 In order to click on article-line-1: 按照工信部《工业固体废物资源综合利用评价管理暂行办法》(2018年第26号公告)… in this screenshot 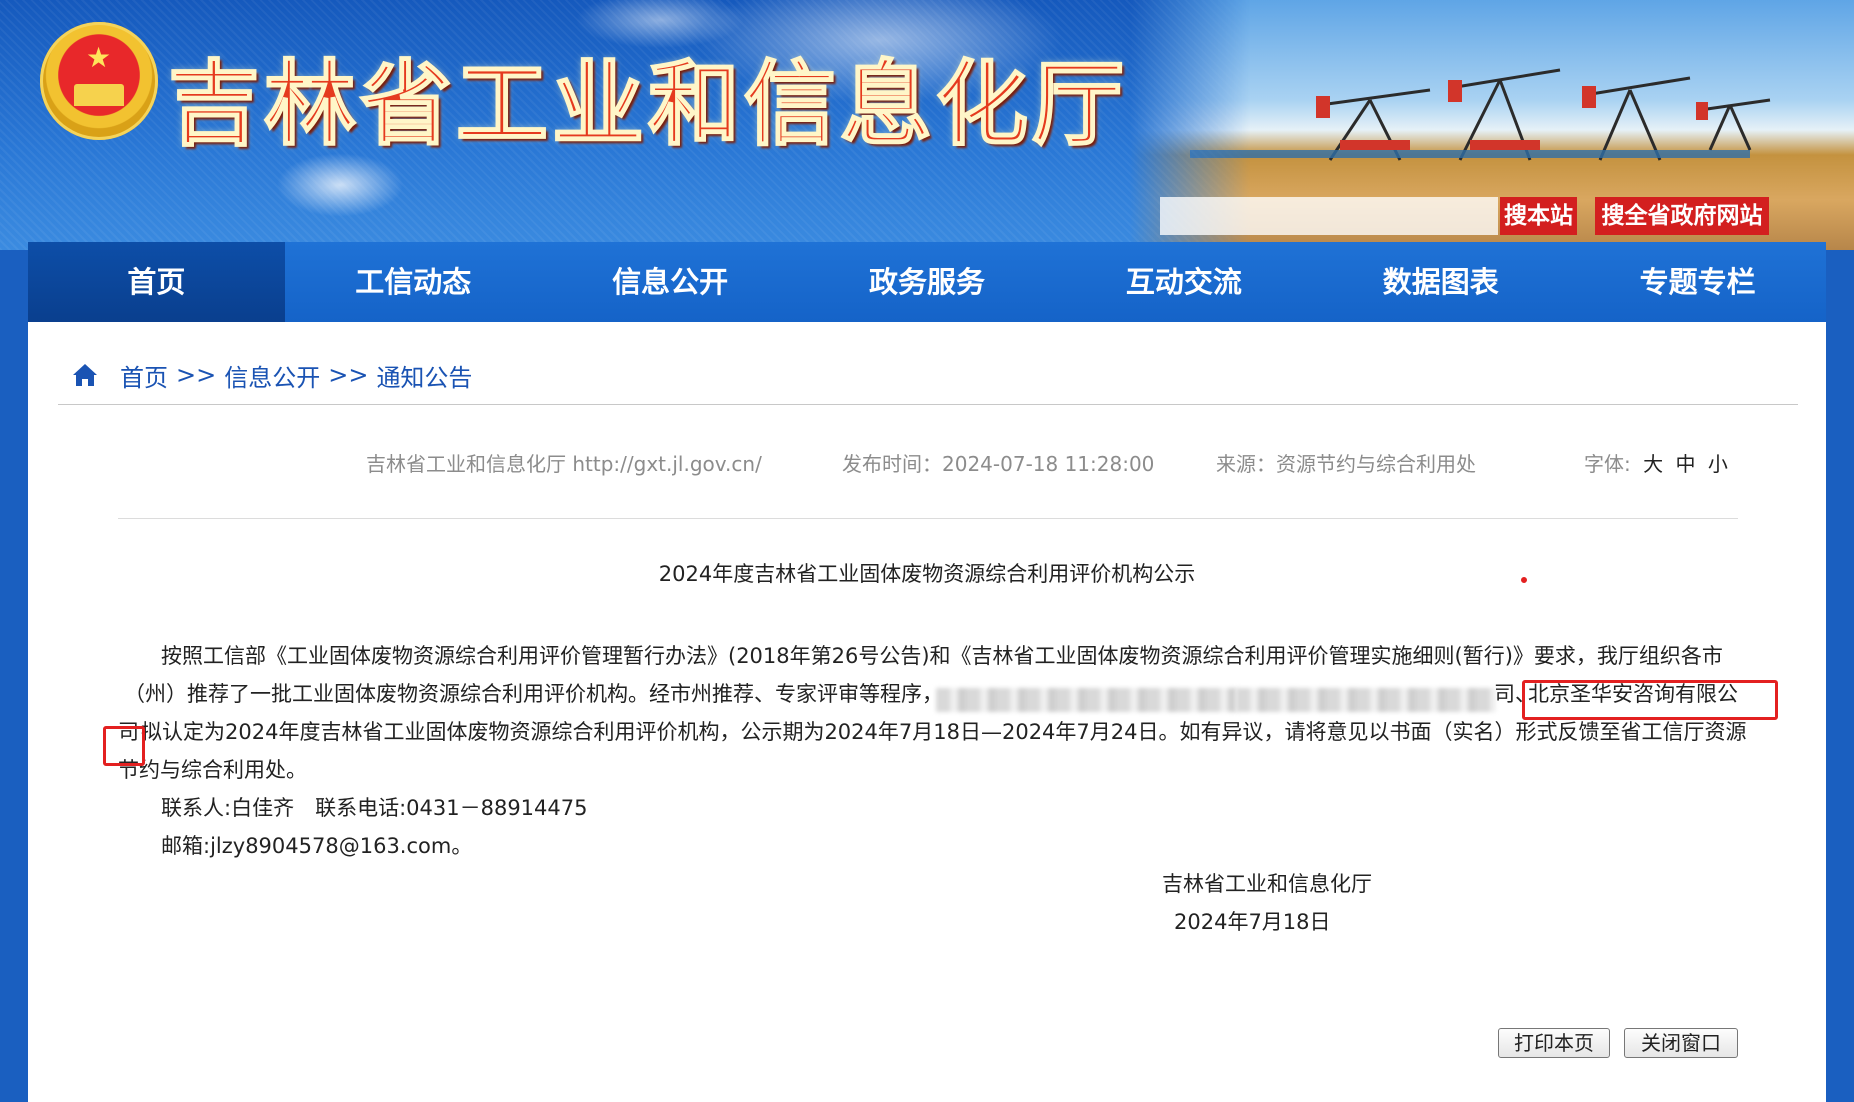, I will do `click(942, 656)`.